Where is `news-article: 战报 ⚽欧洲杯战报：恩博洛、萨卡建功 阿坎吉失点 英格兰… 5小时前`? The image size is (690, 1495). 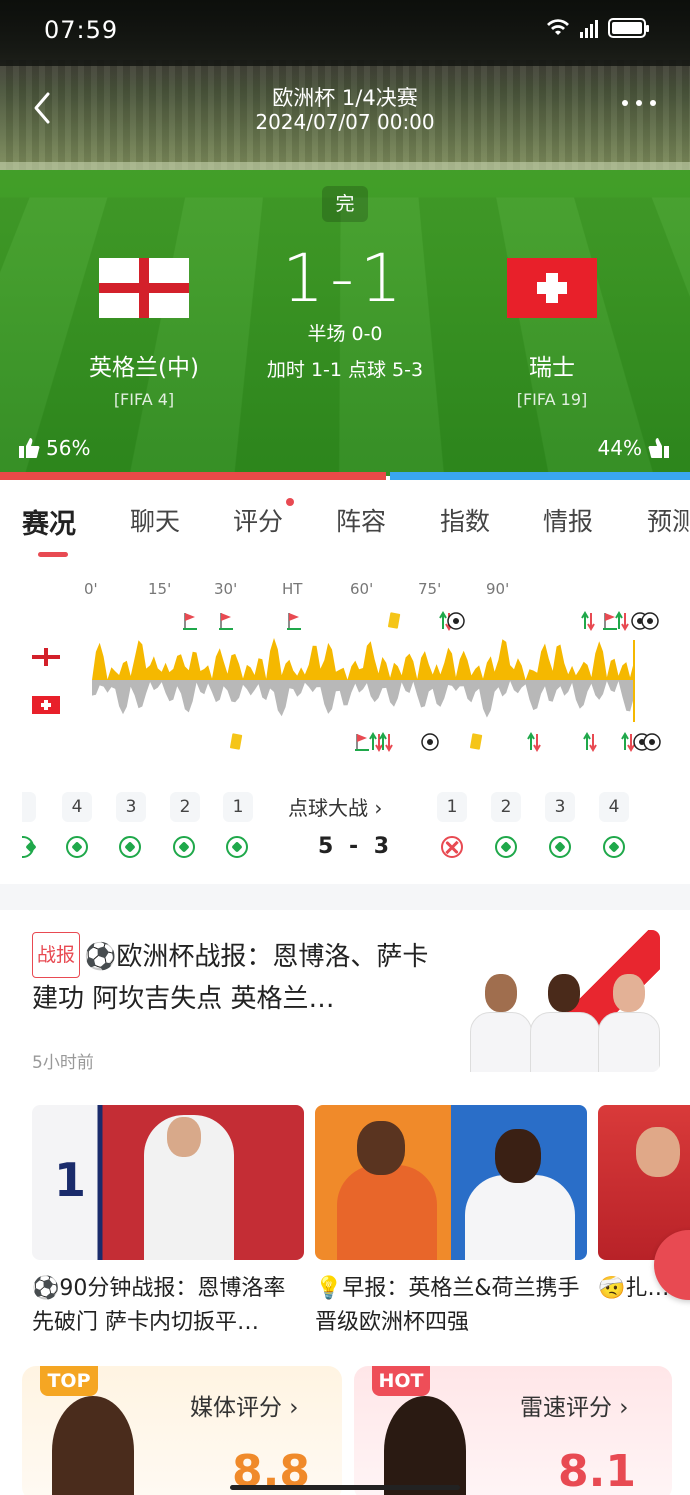 news-article: 战报 ⚽欧洲杯战报：恩博洛、萨卡建功 阿坎吉失点 英格兰… 5小时前 is located at coordinates (345, 1000).